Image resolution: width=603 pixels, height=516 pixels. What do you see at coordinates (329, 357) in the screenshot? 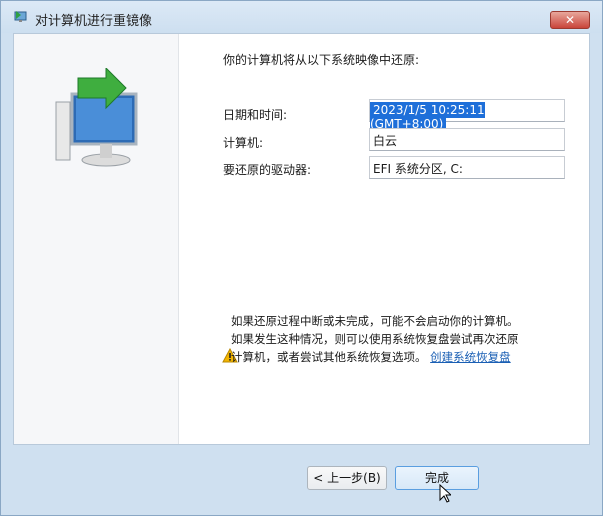
I see `warning-line-3: 计算机，或者尝试其他系统恢复选项。` at bounding box center [329, 357].